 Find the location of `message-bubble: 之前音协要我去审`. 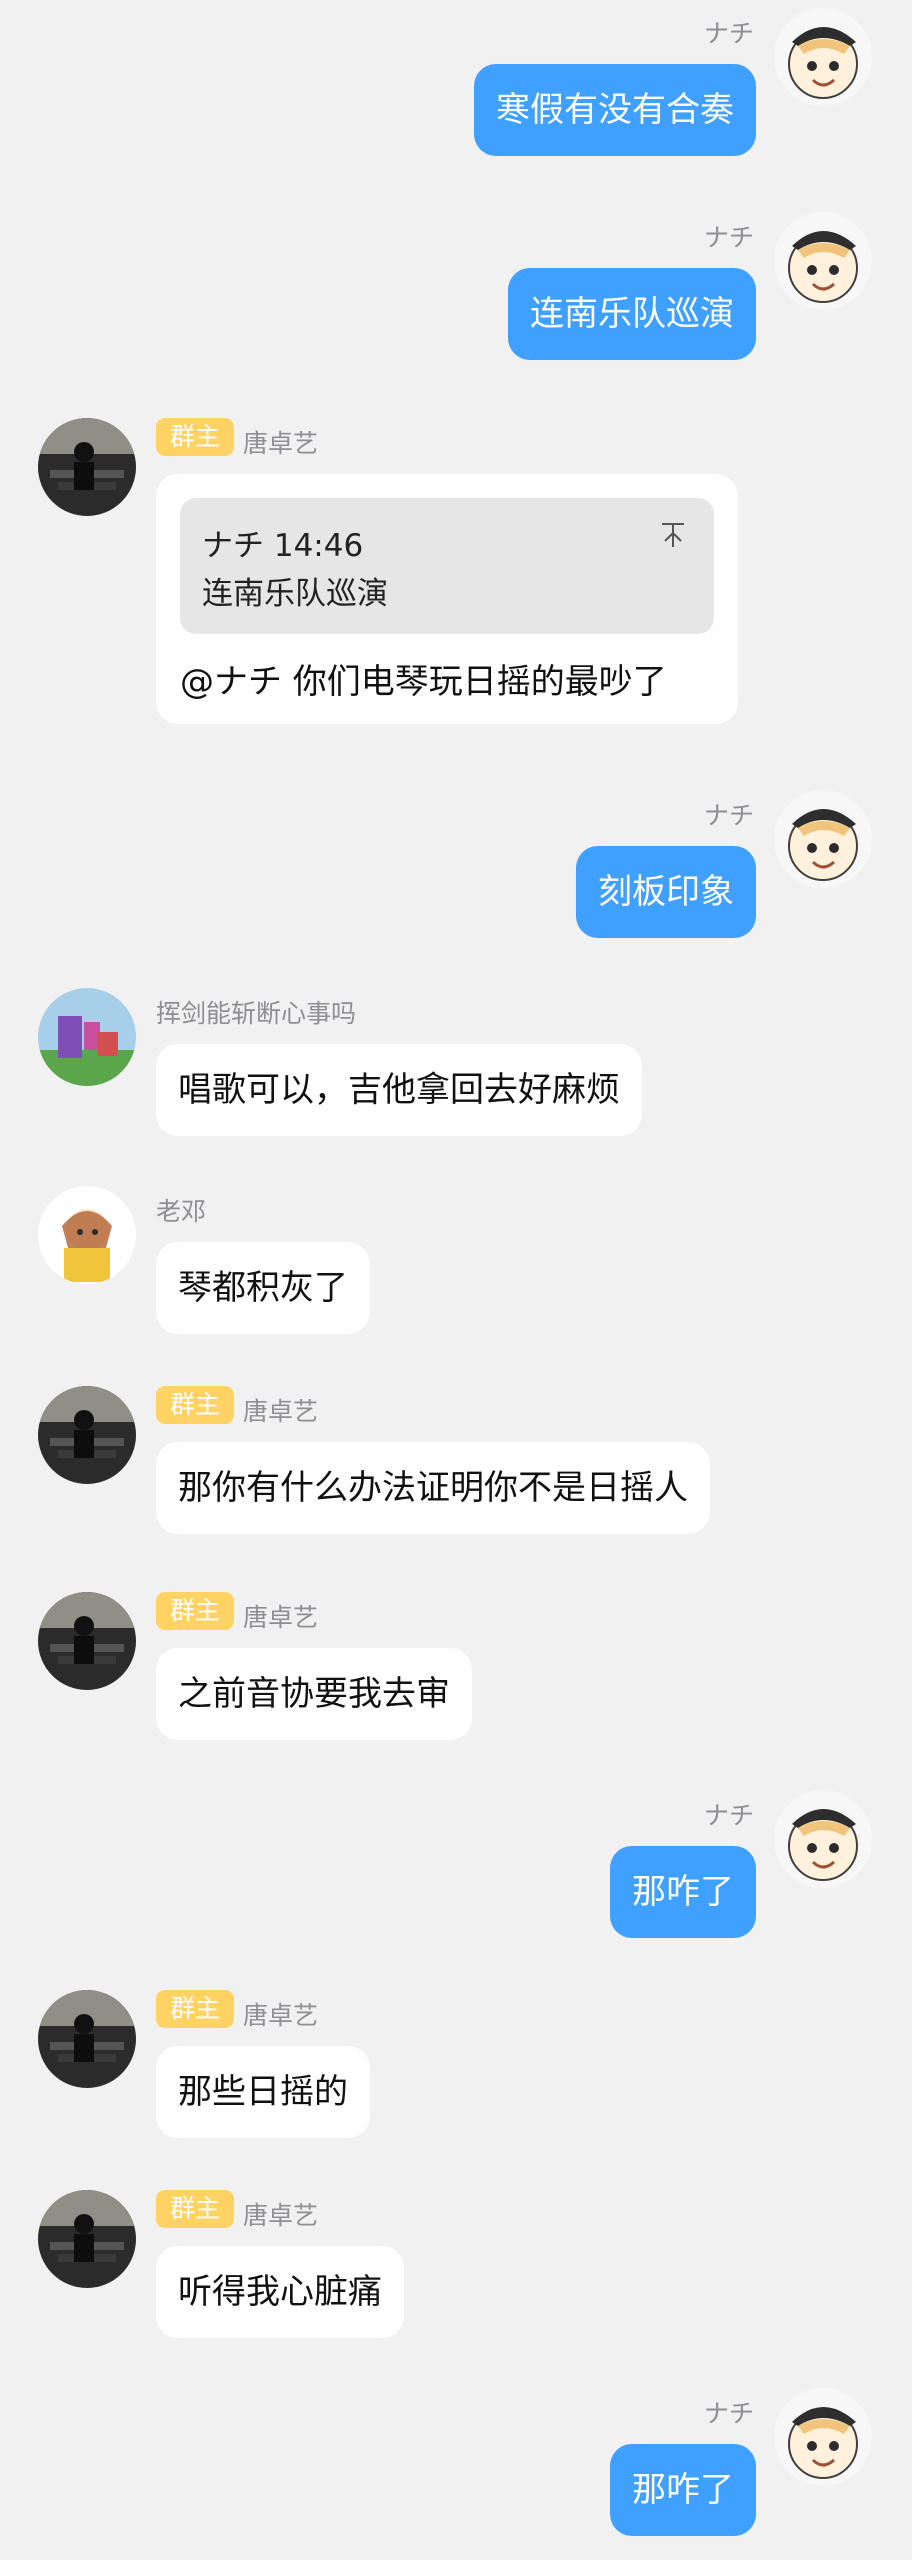

message-bubble: 之前音协要我去审 is located at coordinates (314, 1694).